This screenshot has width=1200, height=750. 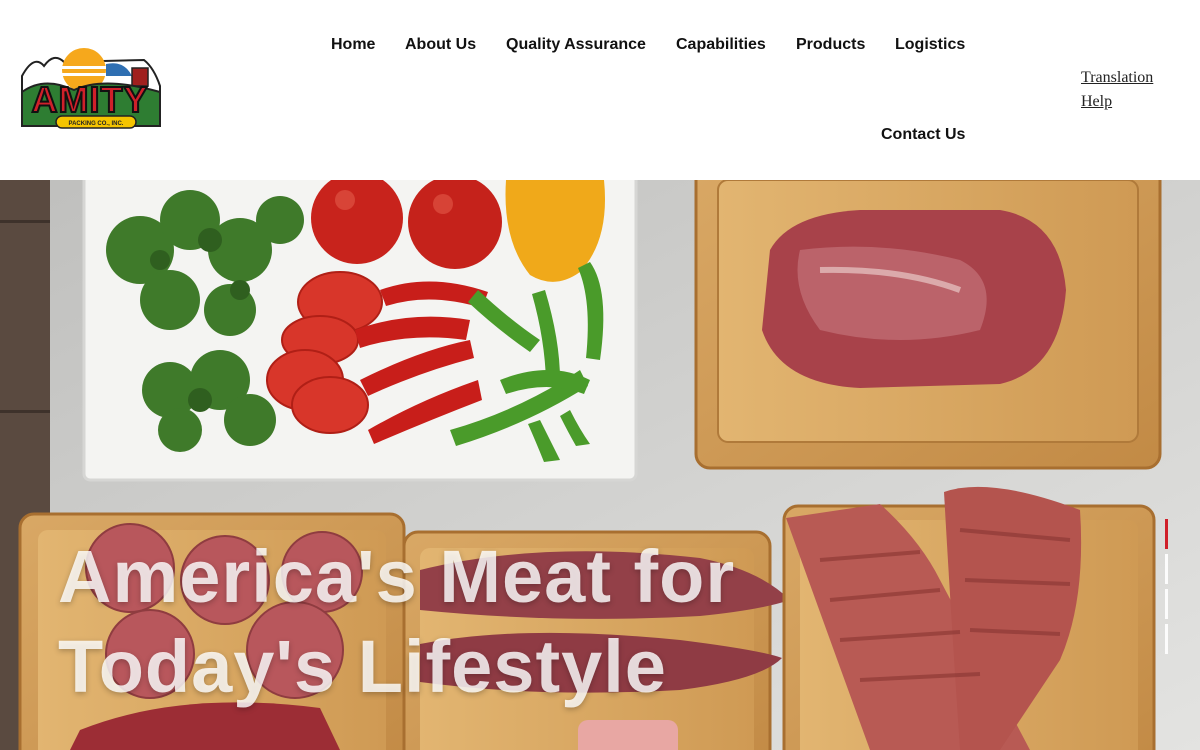 I want to click on nav-contact-us: Contact Us, so click(x=923, y=135).